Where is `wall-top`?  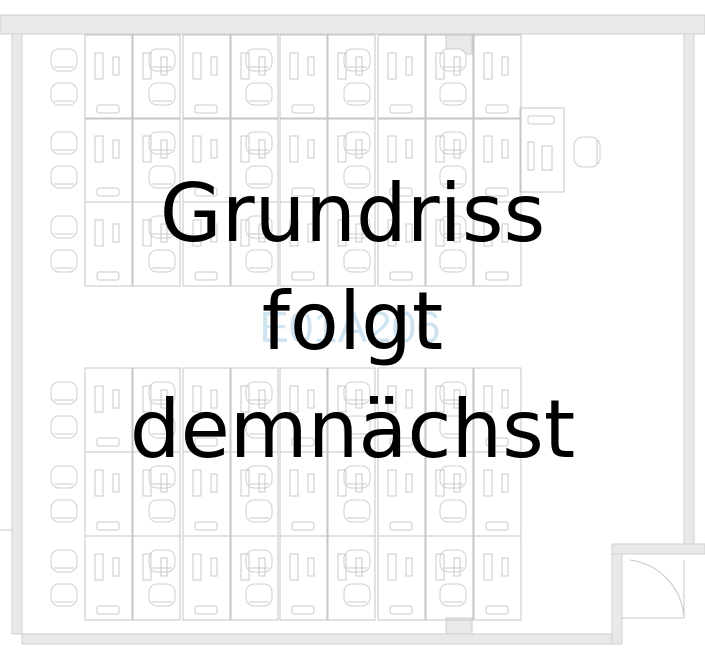 wall-top is located at coordinates (352, 24).